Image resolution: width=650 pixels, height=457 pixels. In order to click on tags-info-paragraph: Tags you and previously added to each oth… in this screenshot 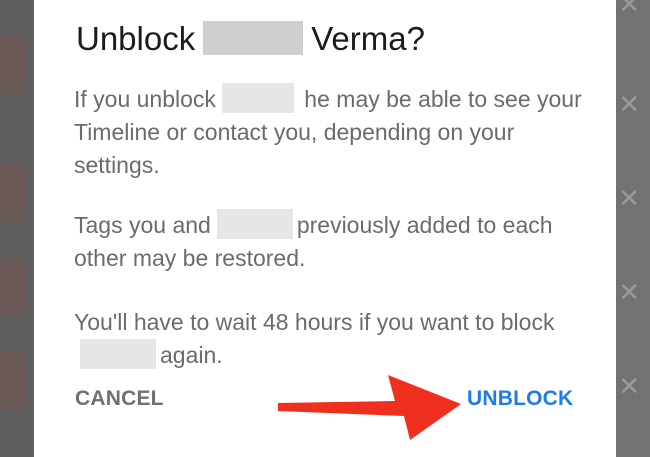, I will do `click(334, 241)`.